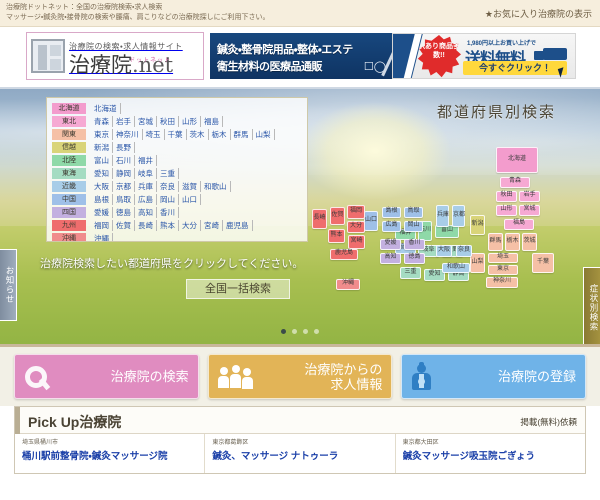 Image resolution: width=600 pixels, height=500 pixels. I want to click on map-prefecture-tohoku: 青森, so click(515, 182).